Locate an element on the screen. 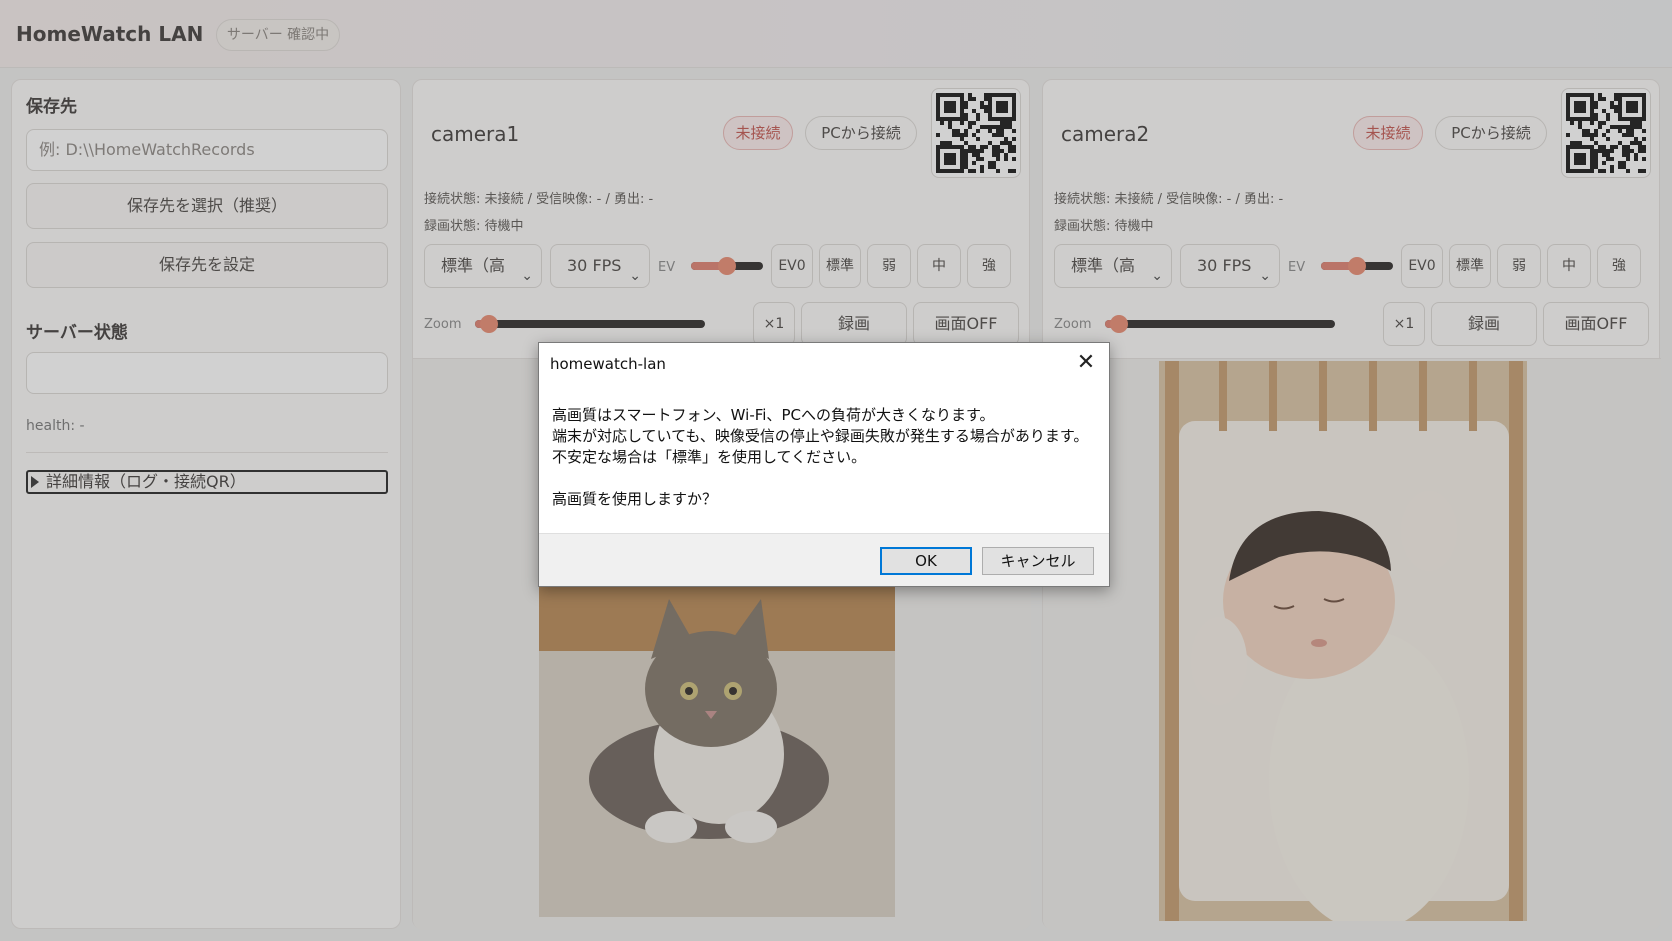 This screenshot has width=1672, height=941. dialog-line-5: 高画質を使用しますか？ is located at coordinates (635, 499).